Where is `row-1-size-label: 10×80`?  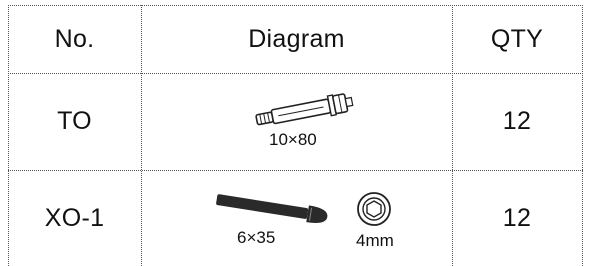
row-1-size-label: 10×80 is located at coordinates (293, 139).